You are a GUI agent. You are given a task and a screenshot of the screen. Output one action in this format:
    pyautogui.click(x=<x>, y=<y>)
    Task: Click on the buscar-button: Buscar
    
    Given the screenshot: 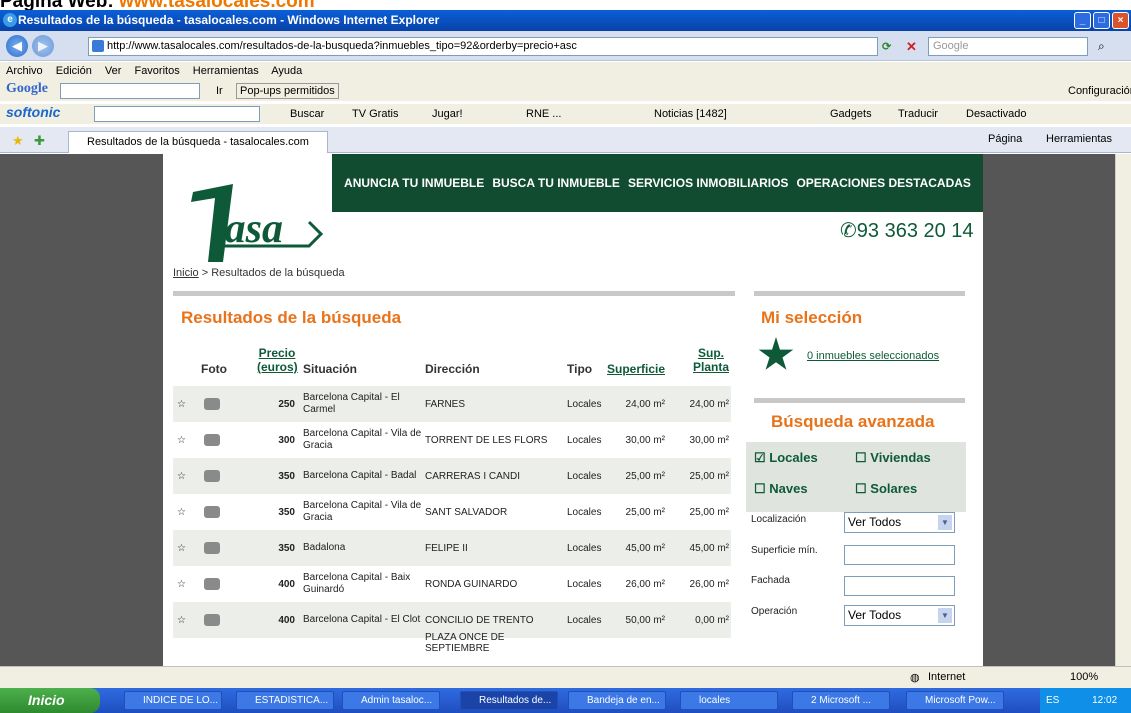 What is the action you would take?
    pyautogui.click(x=307, y=114)
    